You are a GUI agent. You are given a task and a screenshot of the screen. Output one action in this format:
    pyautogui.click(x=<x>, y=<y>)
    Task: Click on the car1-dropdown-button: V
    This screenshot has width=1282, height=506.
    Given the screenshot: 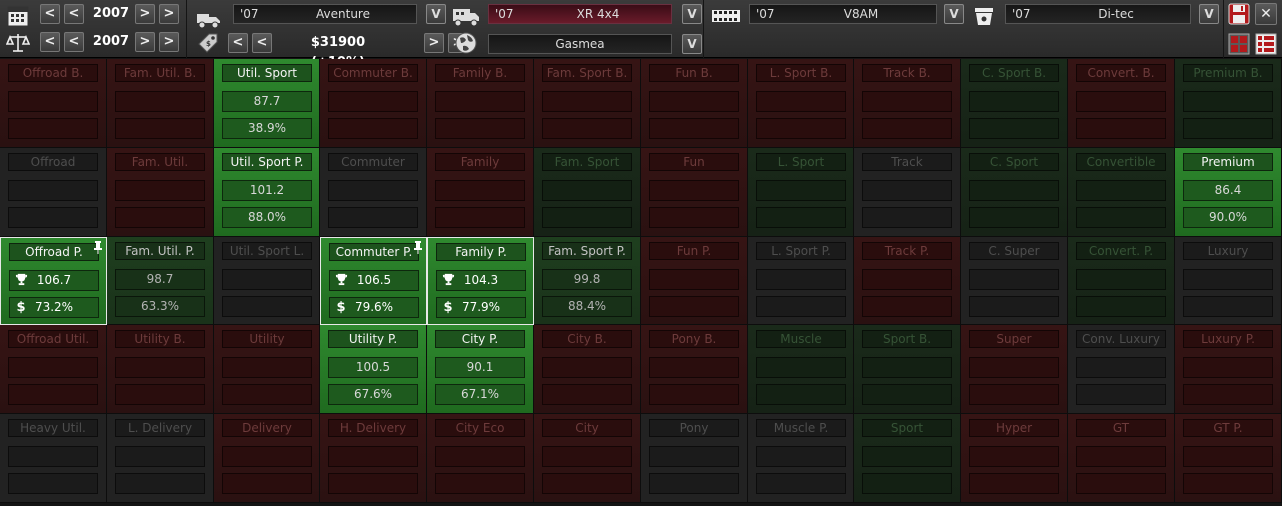 What is the action you would take?
    pyautogui.click(x=436, y=14)
    